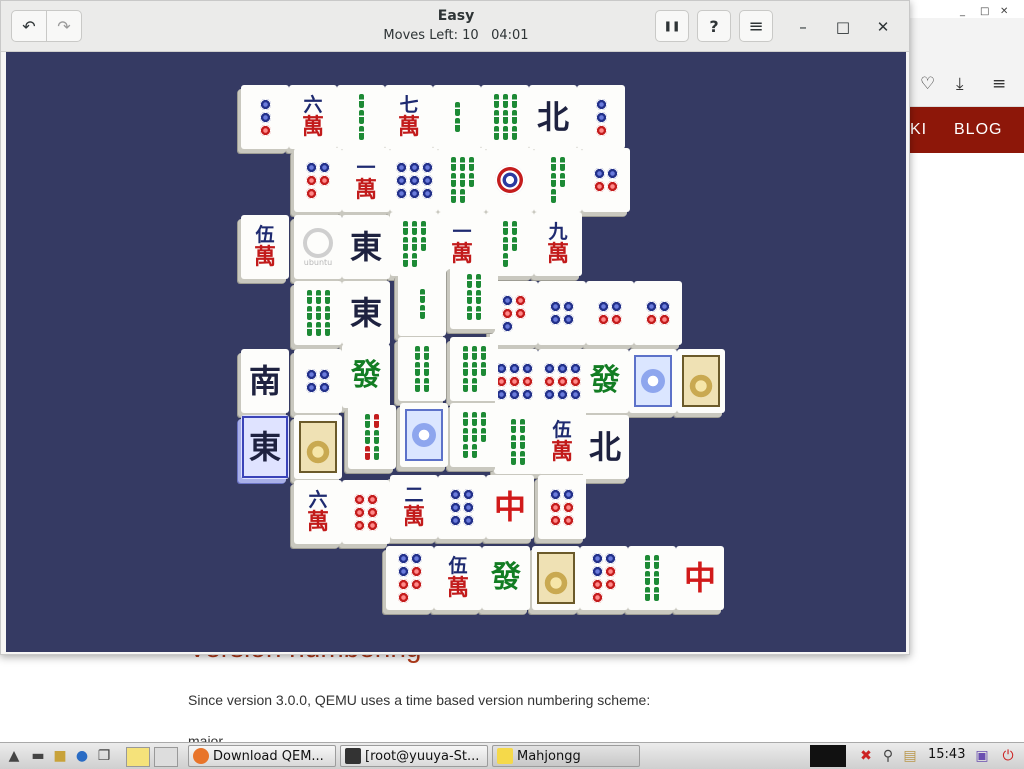 The height and width of the screenshot is (769, 1024). Describe the element at coordinates (960, 84) in the screenshot. I see `download-icon: ⤓` at that location.